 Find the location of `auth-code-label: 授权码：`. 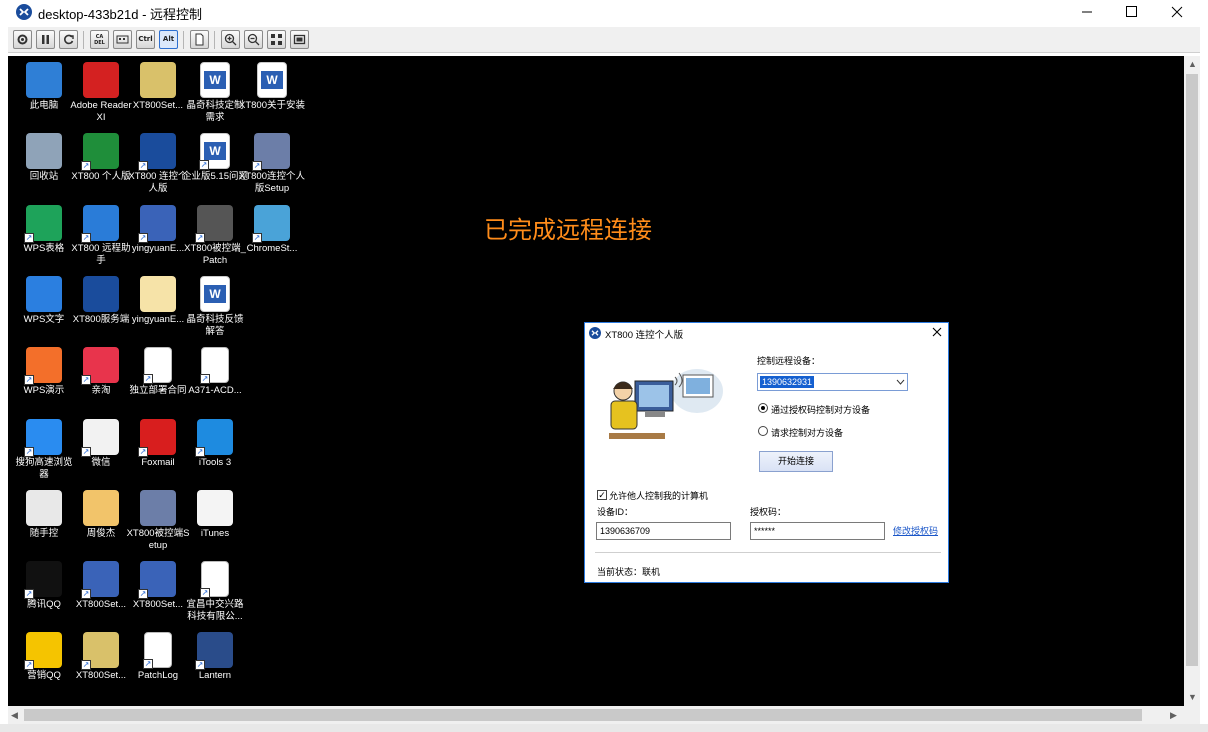

auth-code-label: 授权码： is located at coordinates (768, 512).